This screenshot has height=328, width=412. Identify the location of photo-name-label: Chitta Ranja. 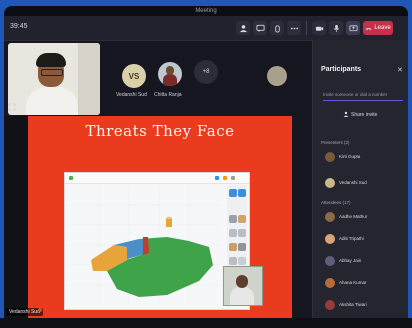
(168, 95).